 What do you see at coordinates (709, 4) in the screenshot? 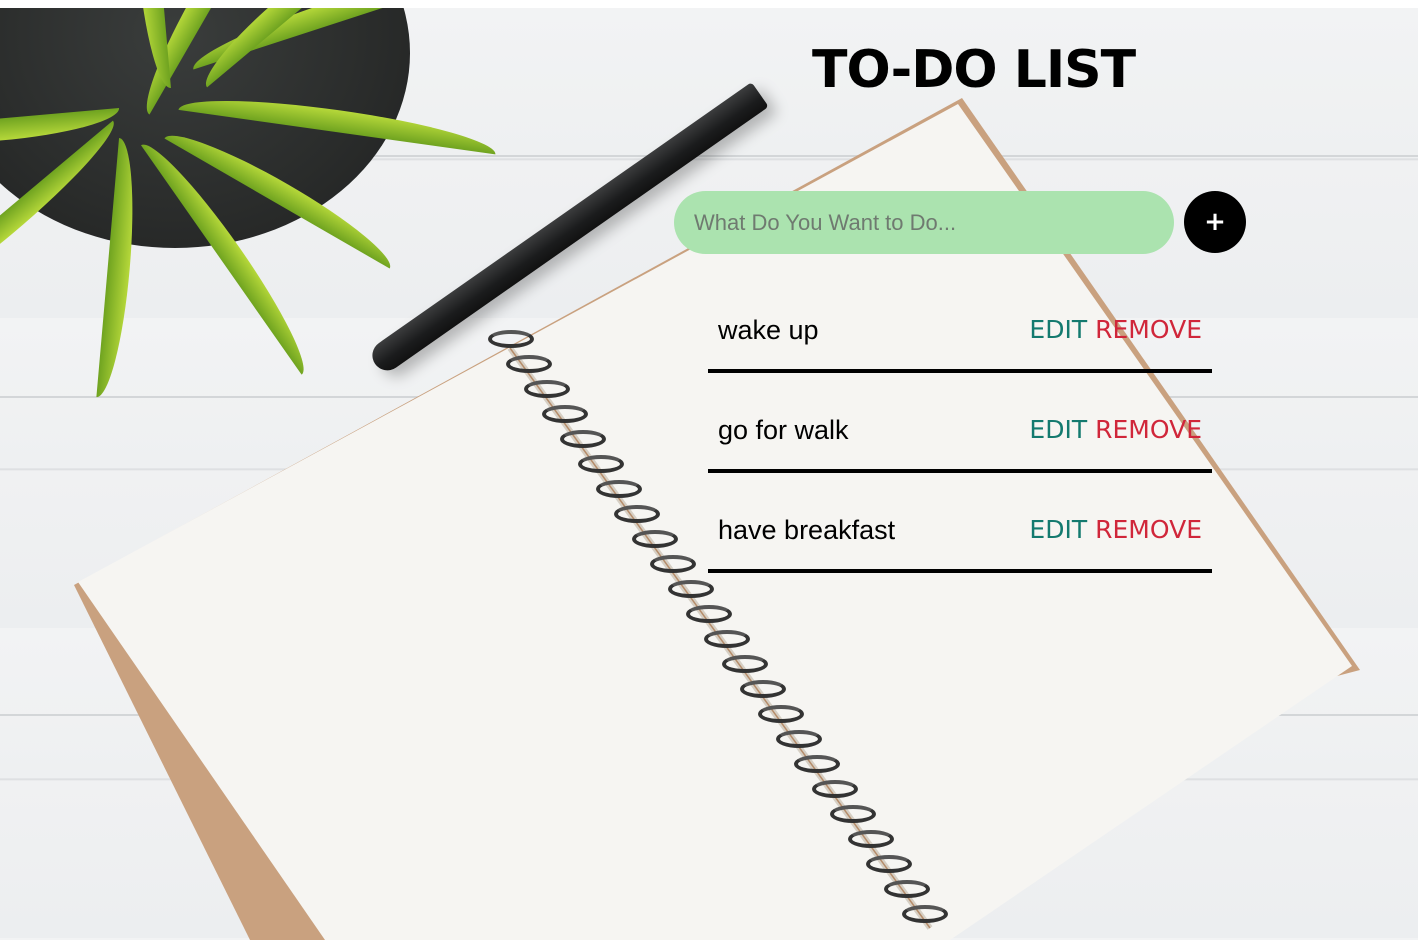
I see `top-strip` at bounding box center [709, 4].